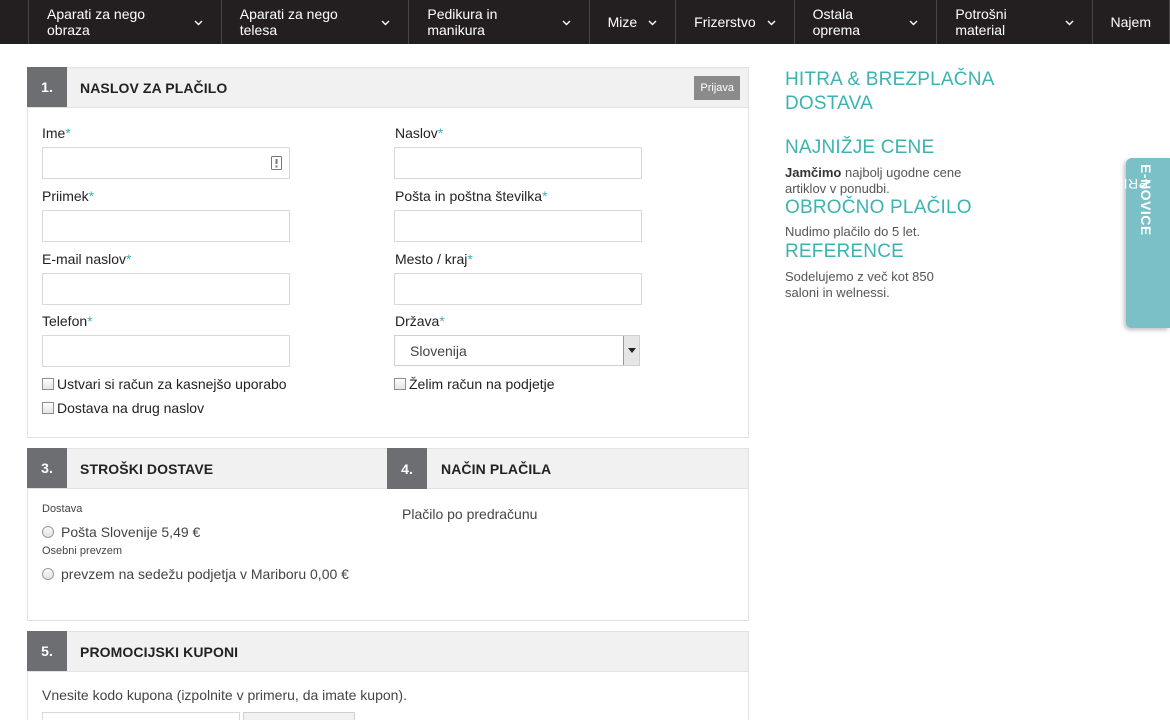  What do you see at coordinates (387, 87) in the screenshot?
I see `panel-header: 1. NASLOV ZA PLAČILO Prijava` at bounding box center [387, 87].